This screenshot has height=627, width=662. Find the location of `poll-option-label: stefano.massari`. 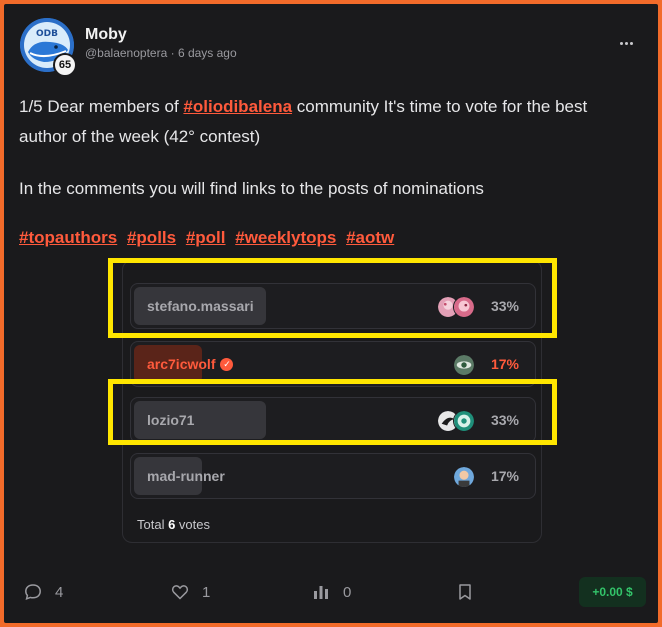

poll-option-label: stefano.massari is located at coordinates (200, 306).